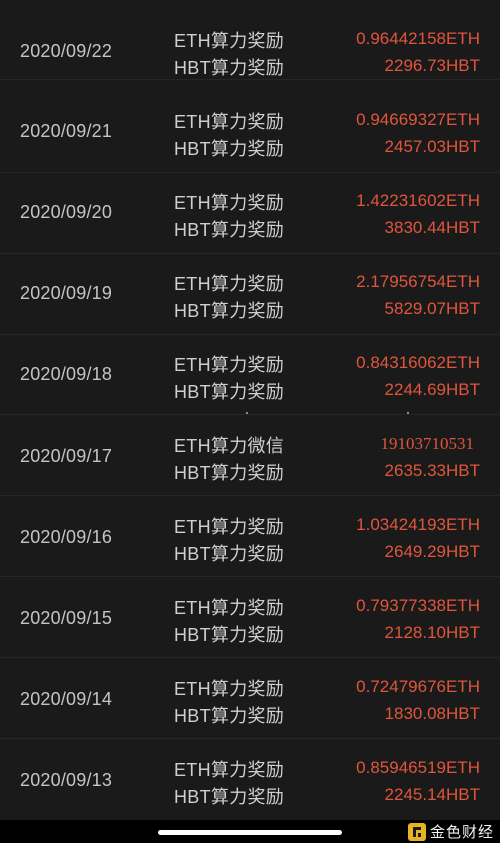 This screenshot has width=500, height=843. Describe the element at coordinates (418, 767) in the screenshot. I see `eth-amount: 0.85946519ETH` at that location.